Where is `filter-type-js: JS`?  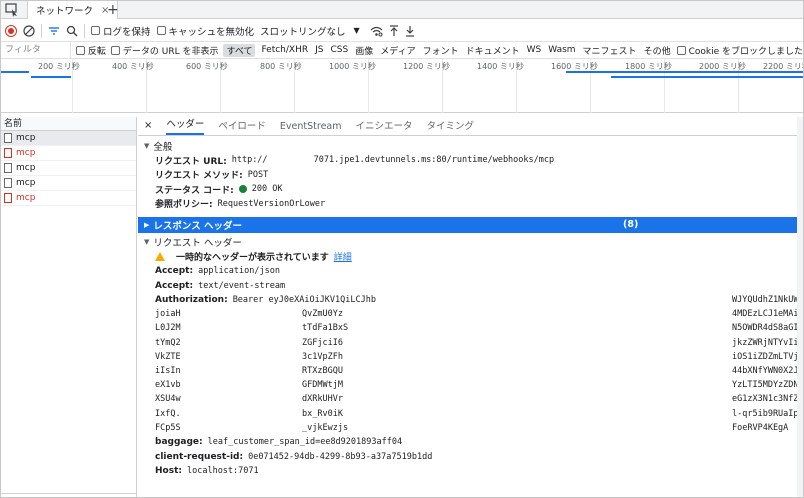 filter-type-js: JS is located at coordinates (319, 50).